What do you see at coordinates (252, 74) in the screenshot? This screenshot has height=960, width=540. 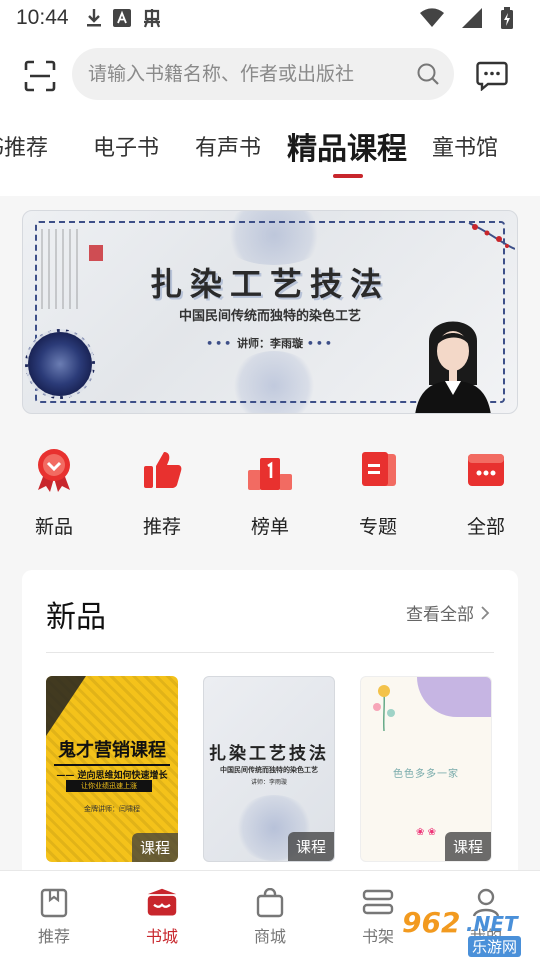 I see `search-input` at bounding box center [252, 74].